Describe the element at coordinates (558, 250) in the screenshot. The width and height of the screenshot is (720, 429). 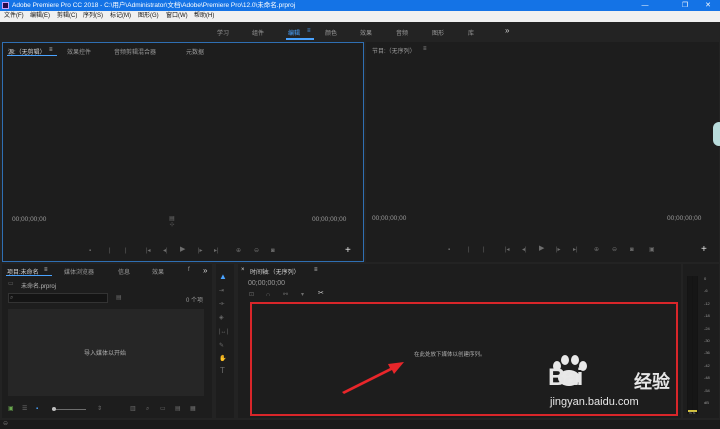
I see `program-step-forward-icon: |▸` at that location.